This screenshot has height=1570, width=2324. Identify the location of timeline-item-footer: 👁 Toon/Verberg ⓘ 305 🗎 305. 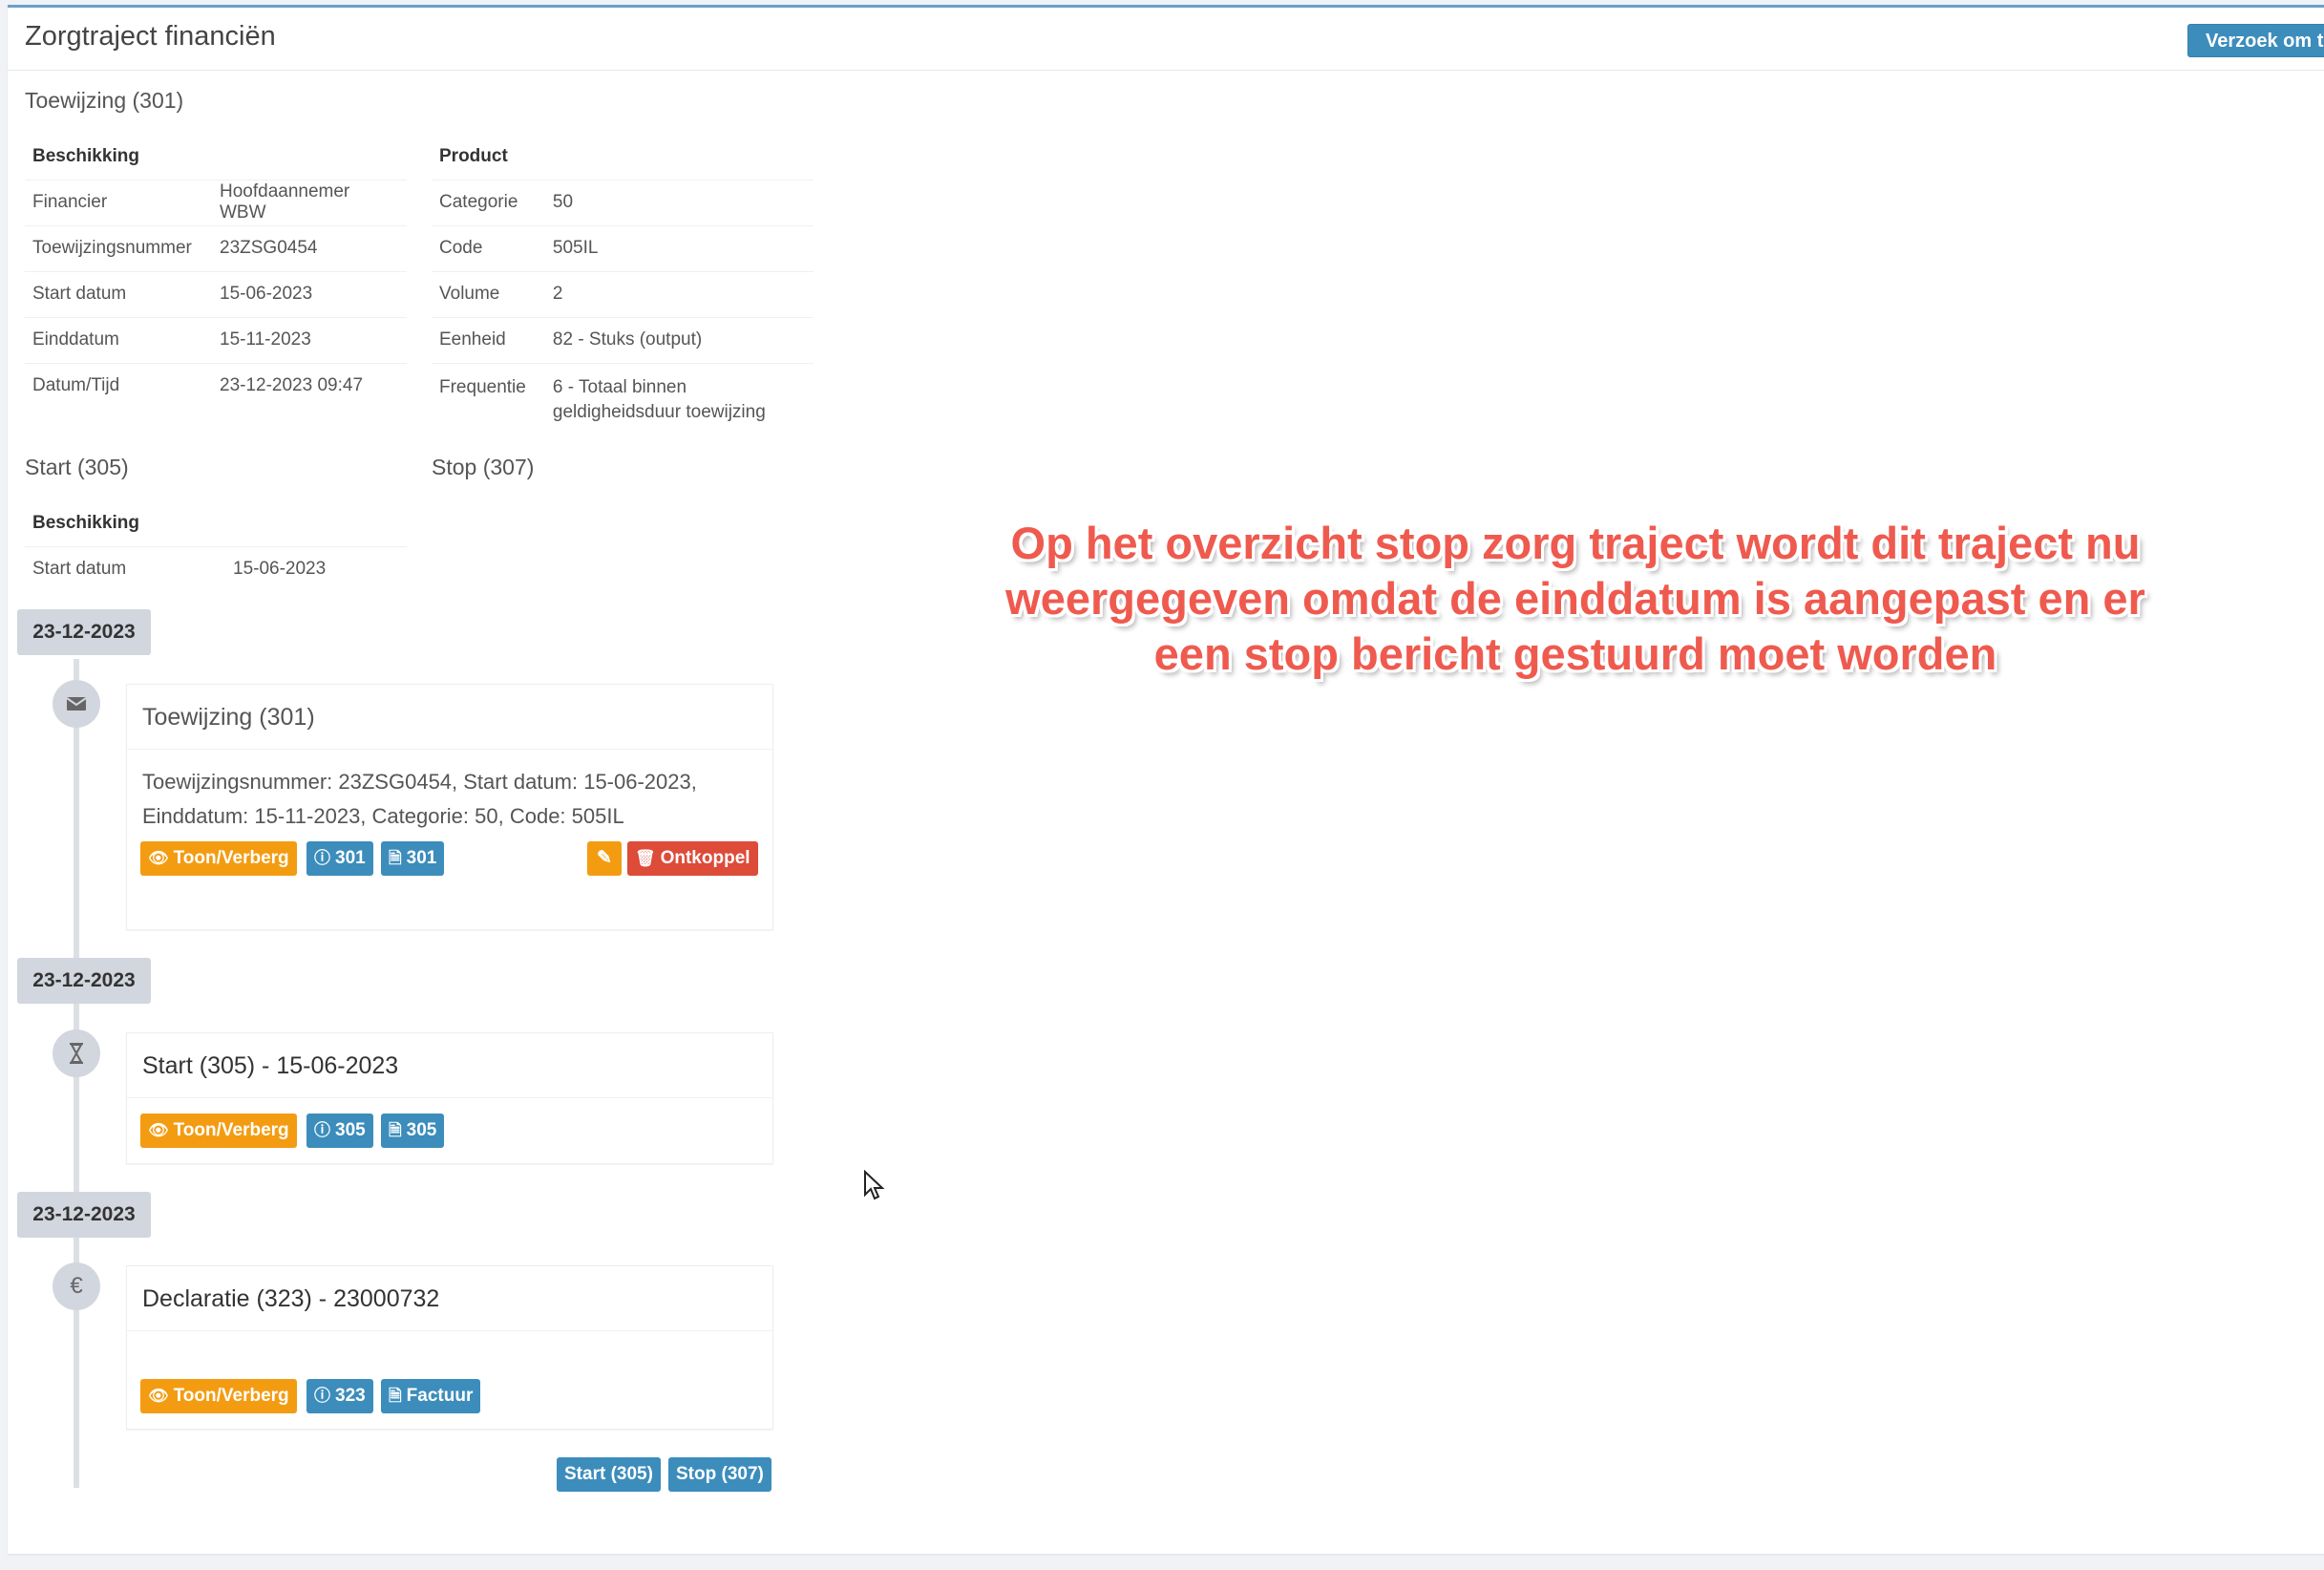
(449, 1125).